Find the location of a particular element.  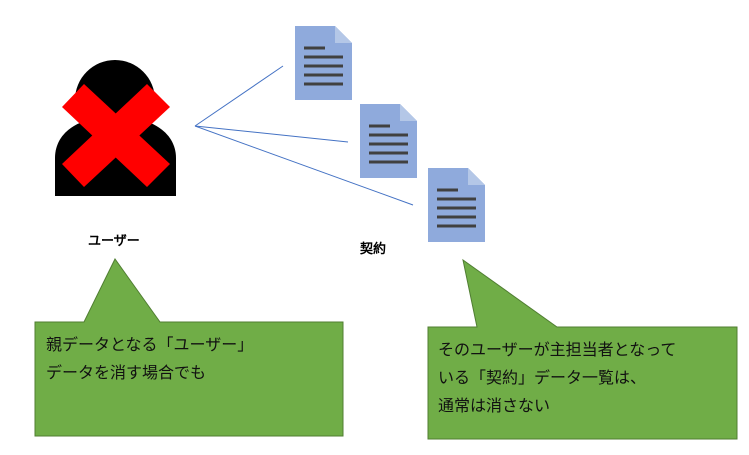

user-icon is located at coordinates (115, 128).